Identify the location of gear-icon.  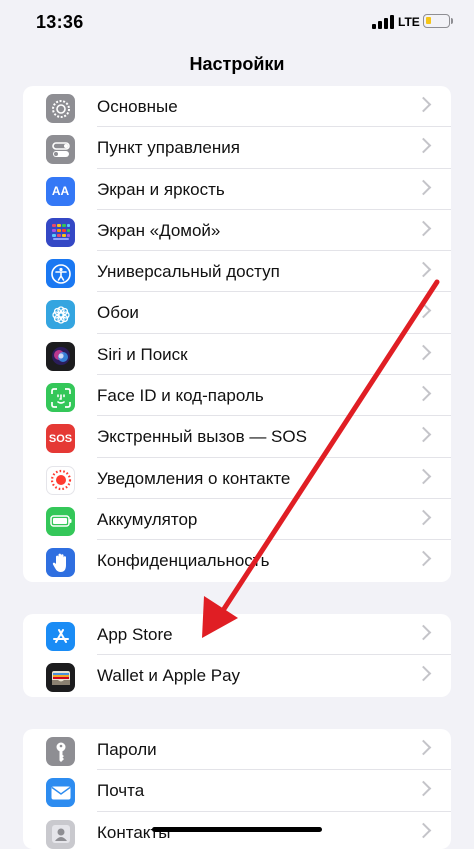
(60, 108).